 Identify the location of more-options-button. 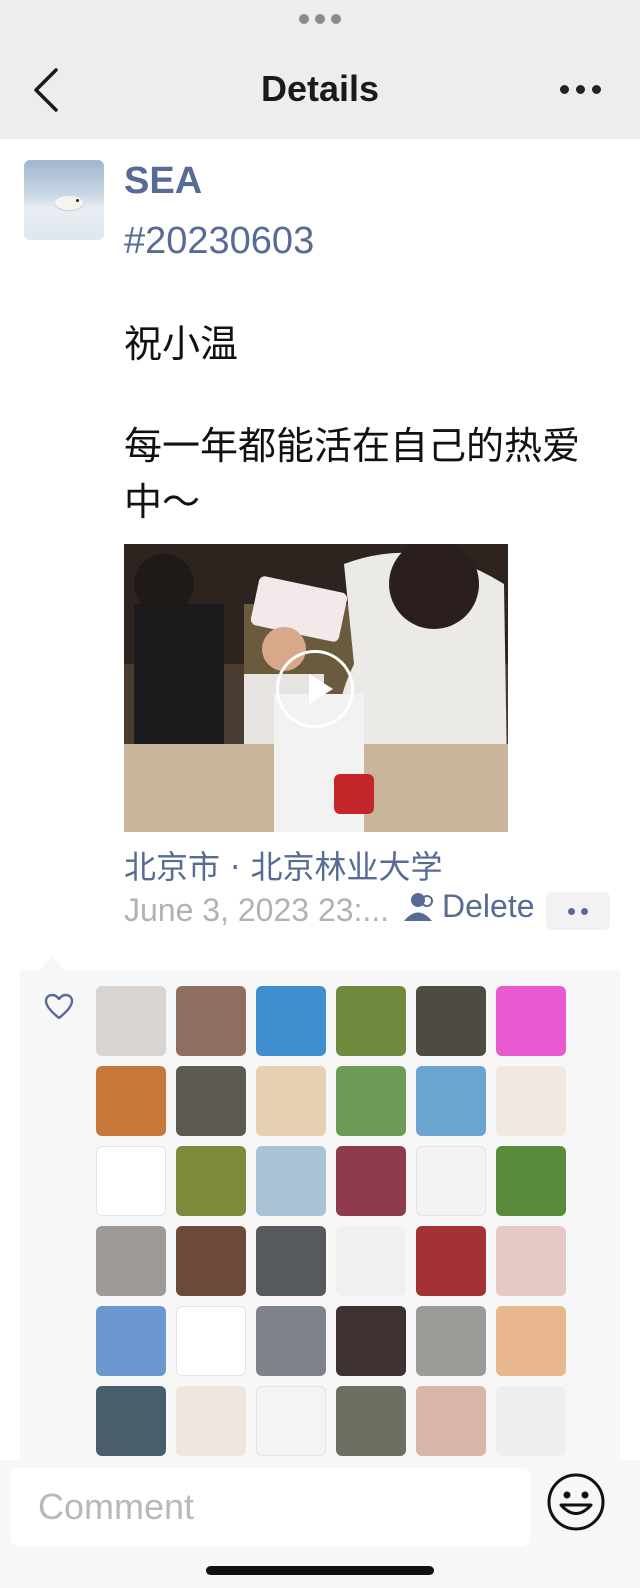
(584, 89).